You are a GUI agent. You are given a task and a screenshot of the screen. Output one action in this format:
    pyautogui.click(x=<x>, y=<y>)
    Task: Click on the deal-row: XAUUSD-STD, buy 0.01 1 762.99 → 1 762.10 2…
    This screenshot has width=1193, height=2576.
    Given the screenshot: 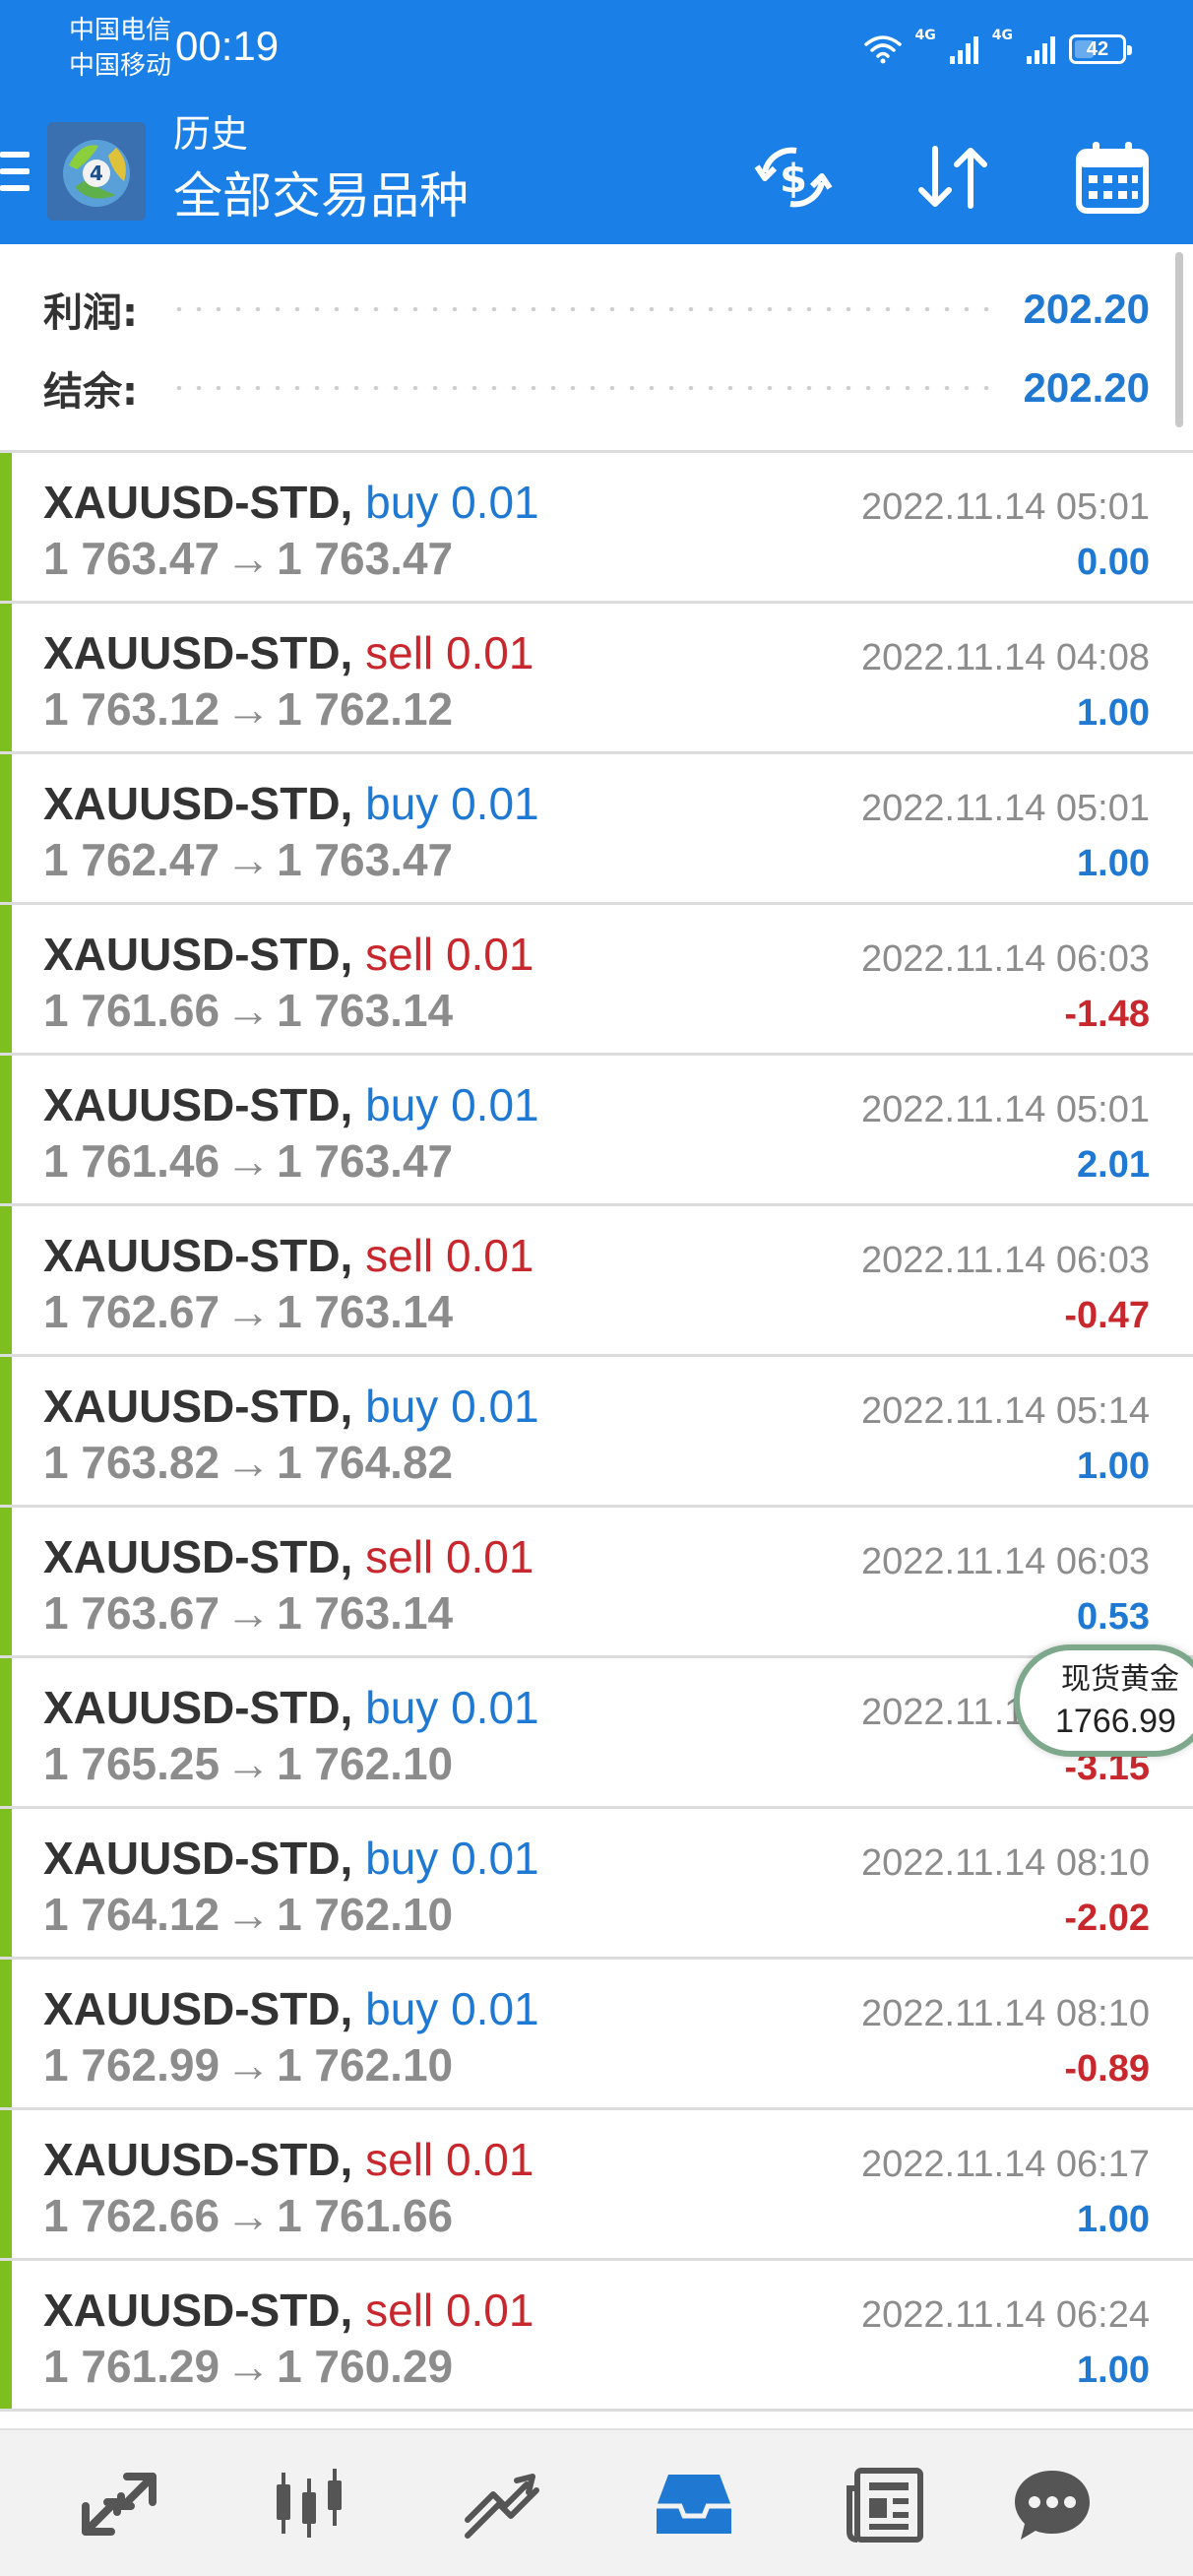 What is the action you would take?
    pyautogui.click(x=596, y=2035)
    